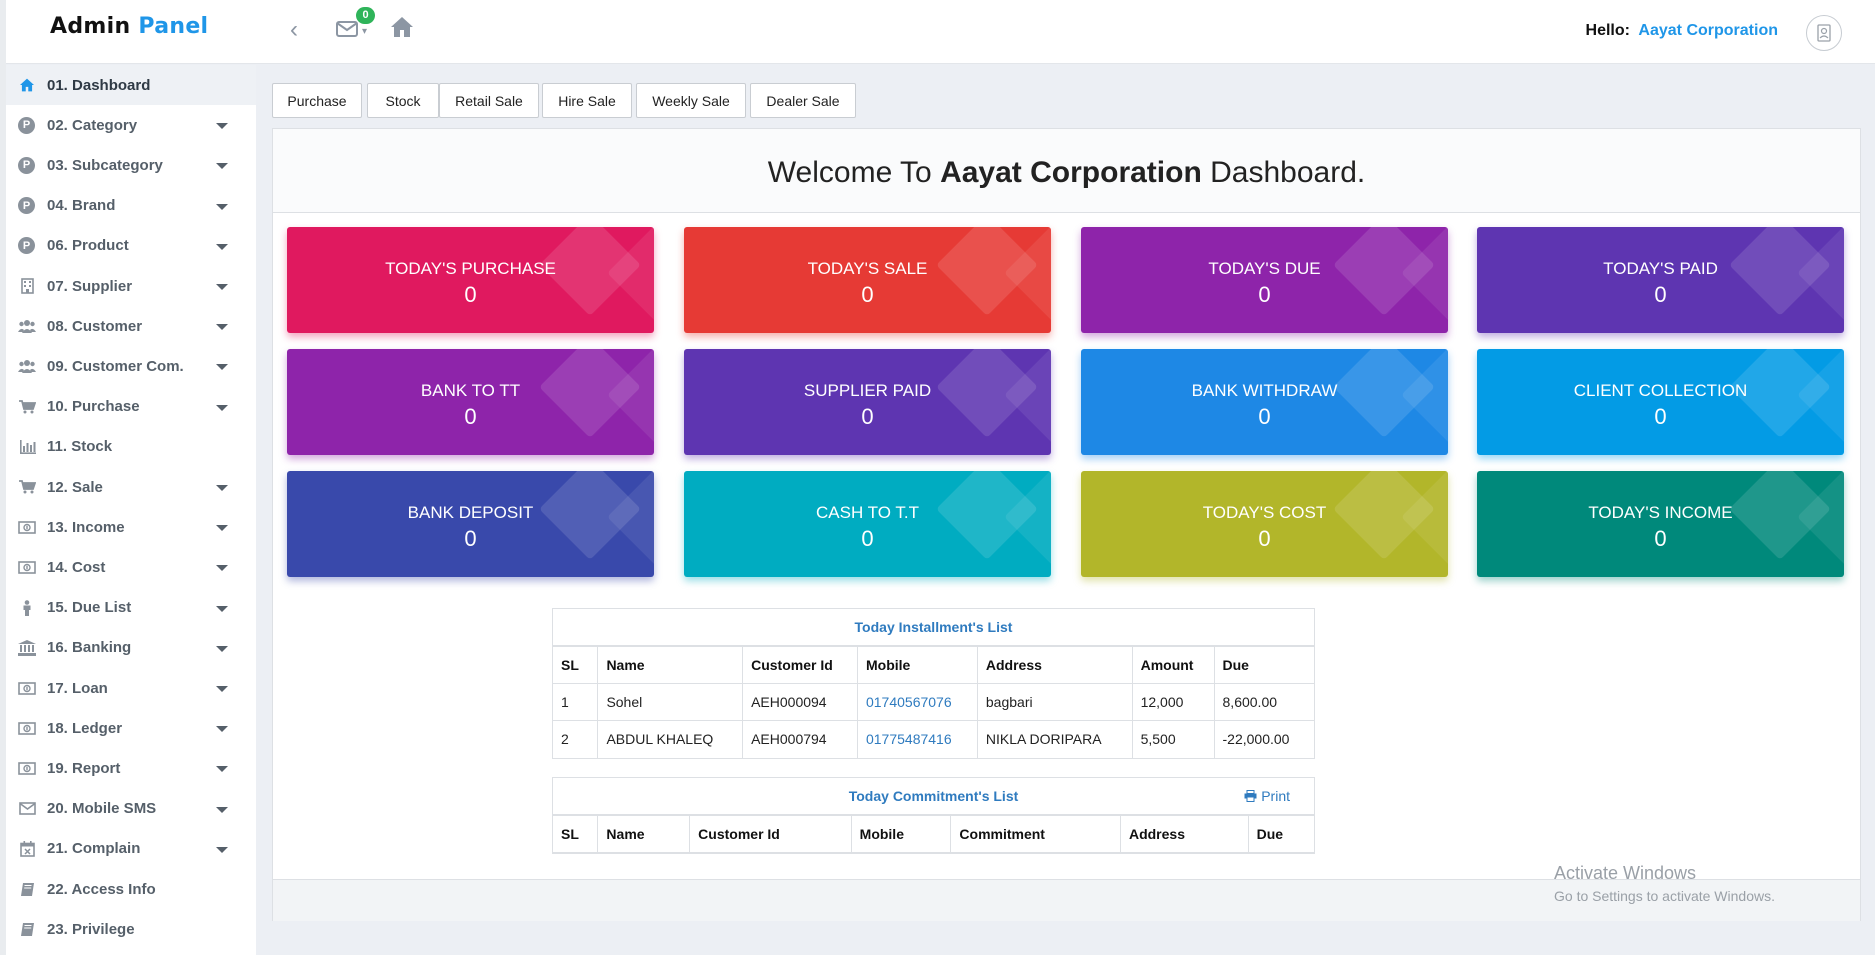  I want to click on stat-card-bank-withdraw: BANK WITHDRAW 0, so click(1264, 402).